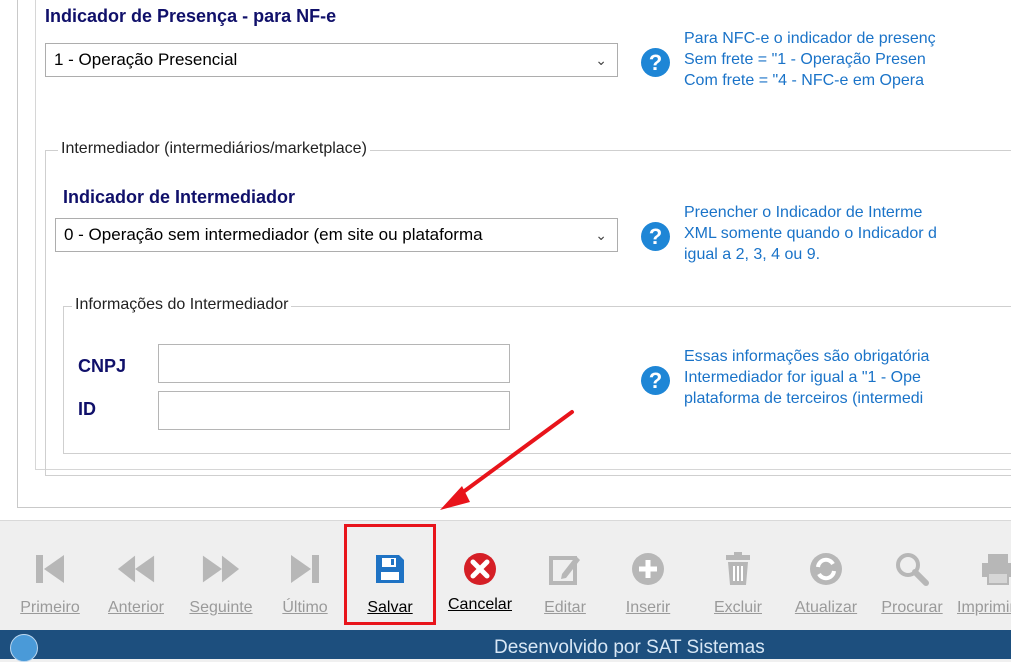 The image size is (1011, 662). Describe the element at coordinates (305, 569) in the screenshot. I see `skip-last-icon` at that location.